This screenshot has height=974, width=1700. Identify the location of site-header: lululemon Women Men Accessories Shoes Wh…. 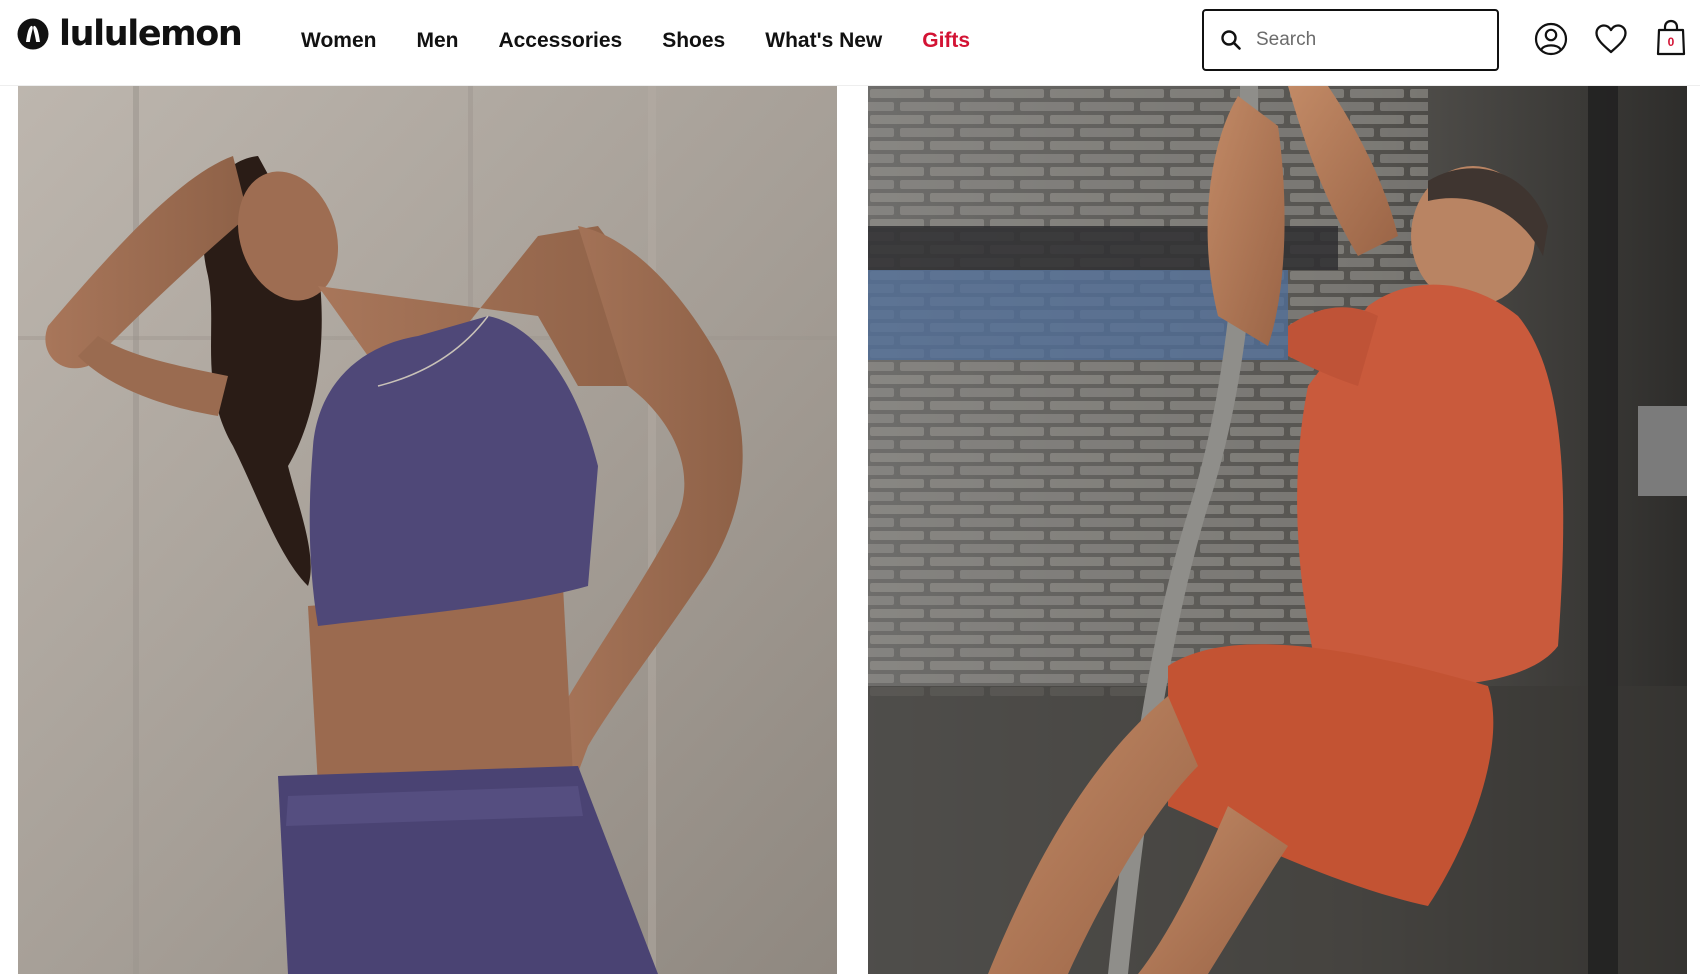
(850, 43).